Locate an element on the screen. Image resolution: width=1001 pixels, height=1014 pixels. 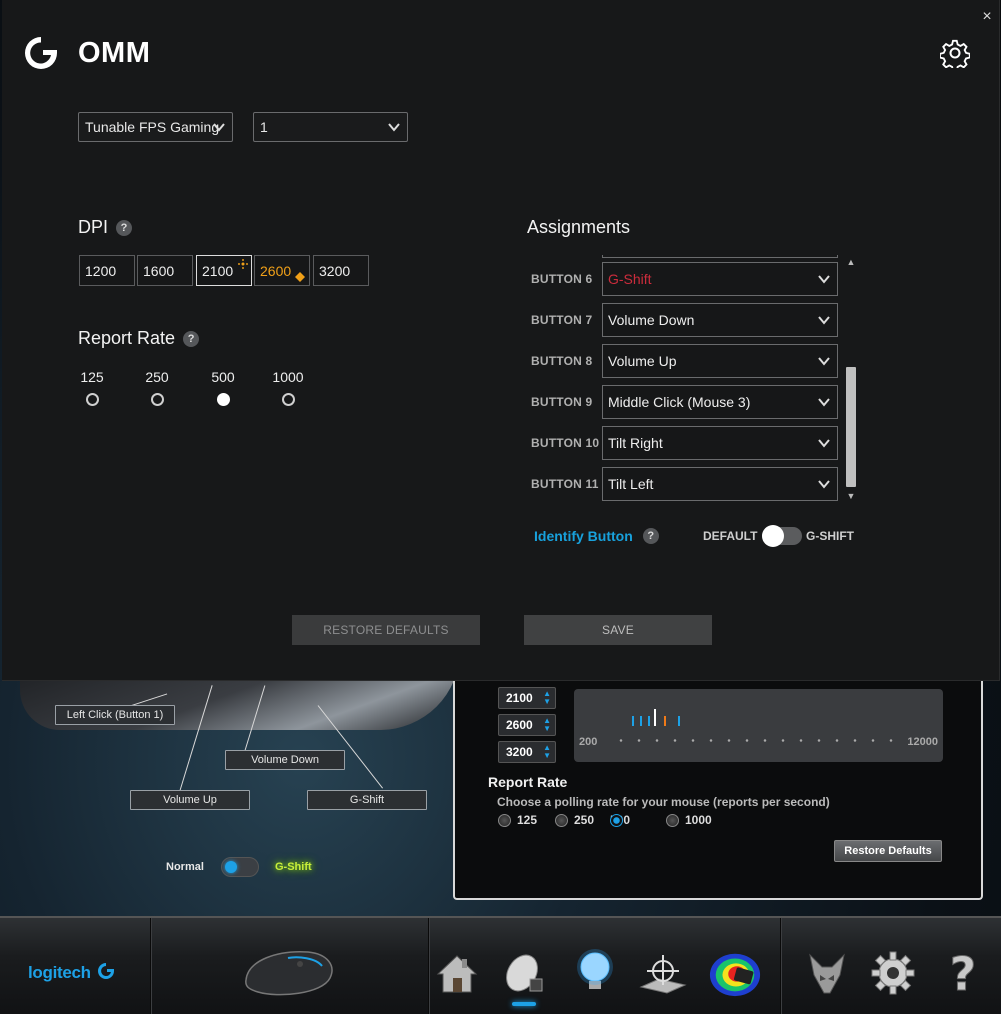
heatmap-icon is located at coordinates (735, 973).